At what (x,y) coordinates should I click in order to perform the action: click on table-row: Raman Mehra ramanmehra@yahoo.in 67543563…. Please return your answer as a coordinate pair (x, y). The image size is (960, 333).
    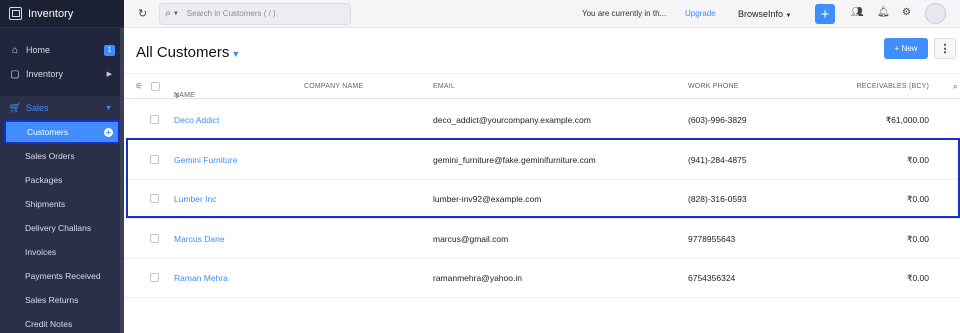
    Looking at the image, I should click on (542, 278).